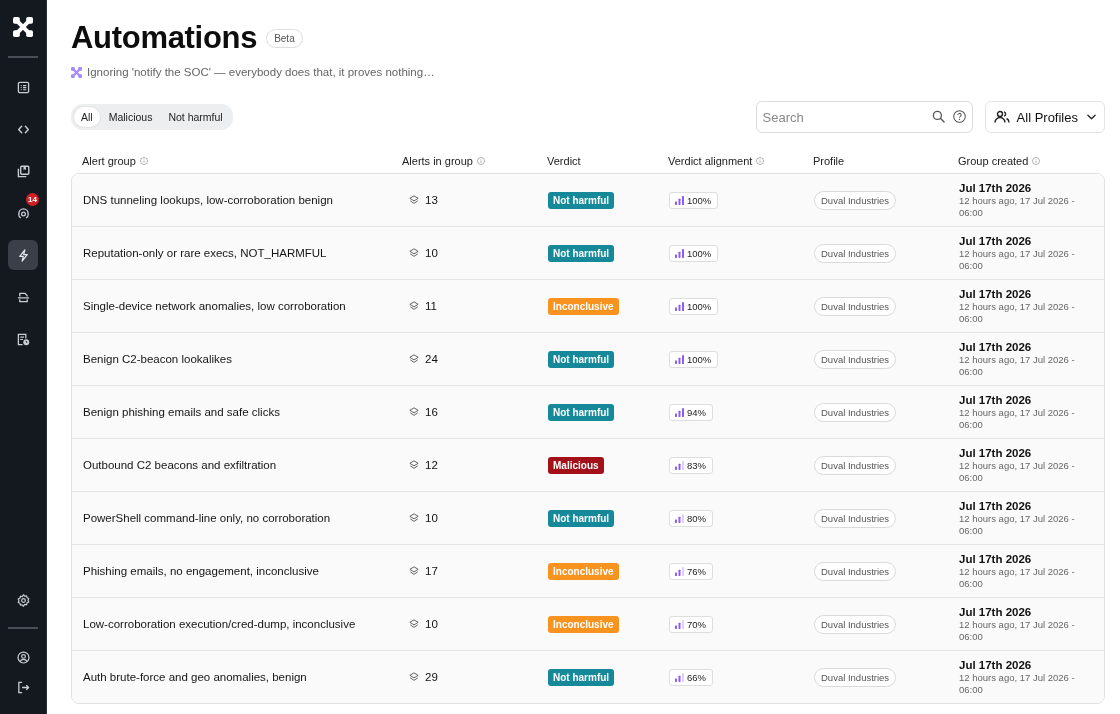 The height and width of the screenshot is (714, 1120). I want to click on document-clock-icon, so click(23, 339).